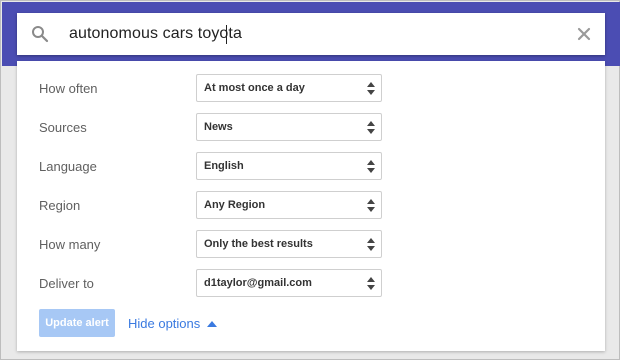  I want to click on hide-options-link: Hide options, so click(173, 323).